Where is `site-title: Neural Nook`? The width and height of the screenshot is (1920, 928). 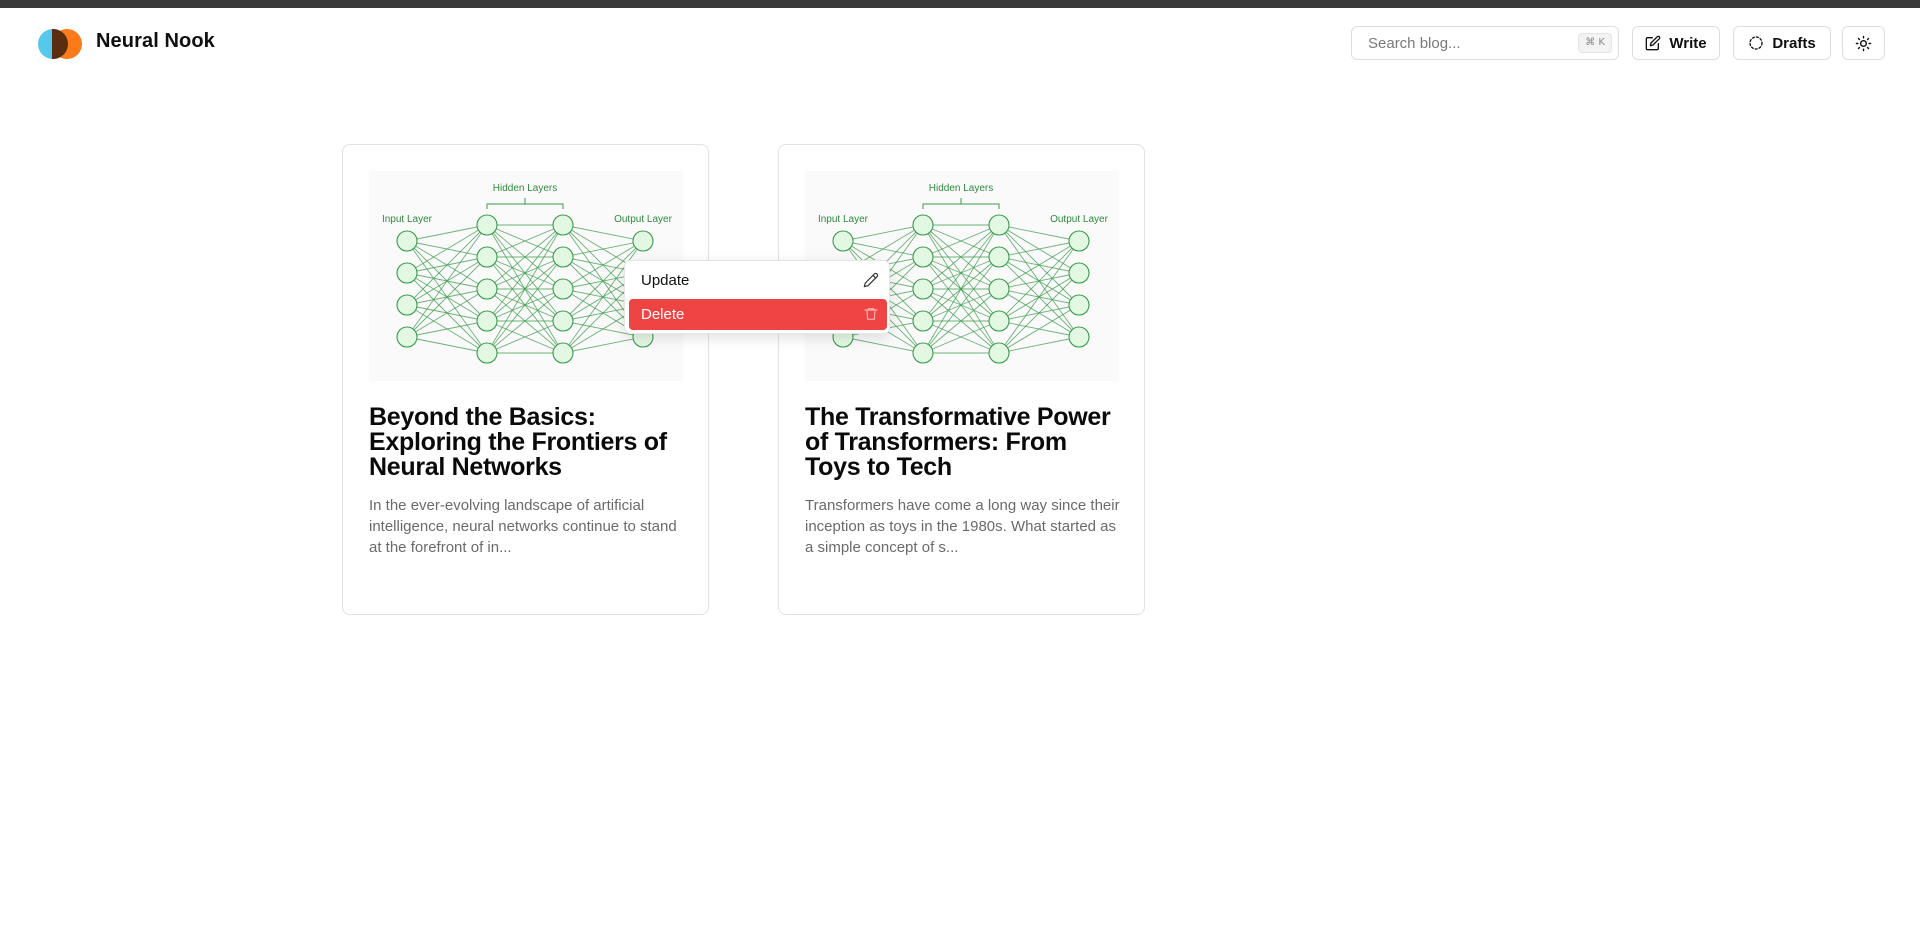 site-title: Neural Nook is located at coordinates (155, 41).